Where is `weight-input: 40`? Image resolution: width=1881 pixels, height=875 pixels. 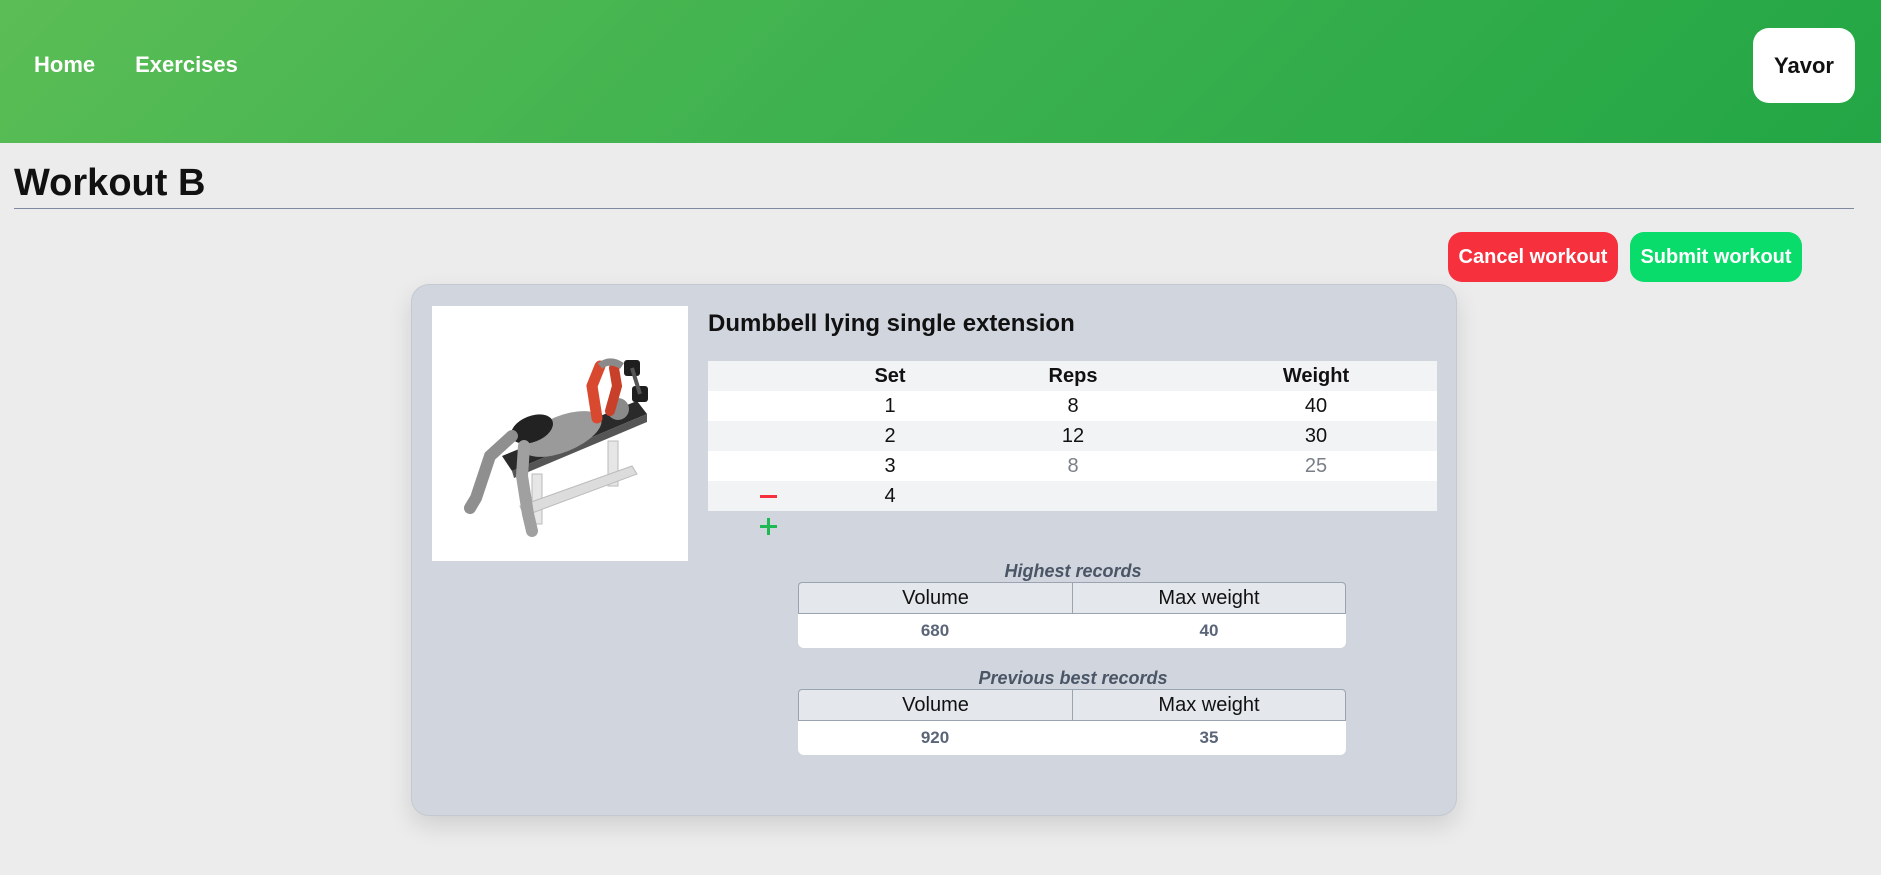
weight-input: 40 is located at coordinates (1316, 406).